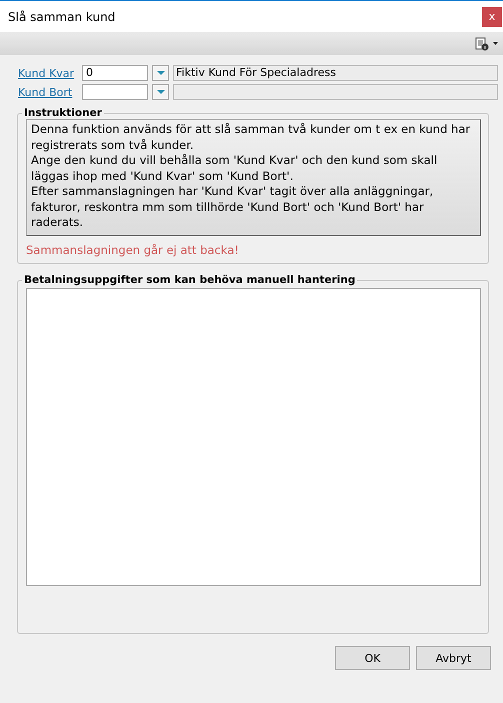  Describe the element at coordinates (189, 280) in the screenshot. I see `group-title: Betalningsuppgifter som kan behöva manuell hantering` at that location.